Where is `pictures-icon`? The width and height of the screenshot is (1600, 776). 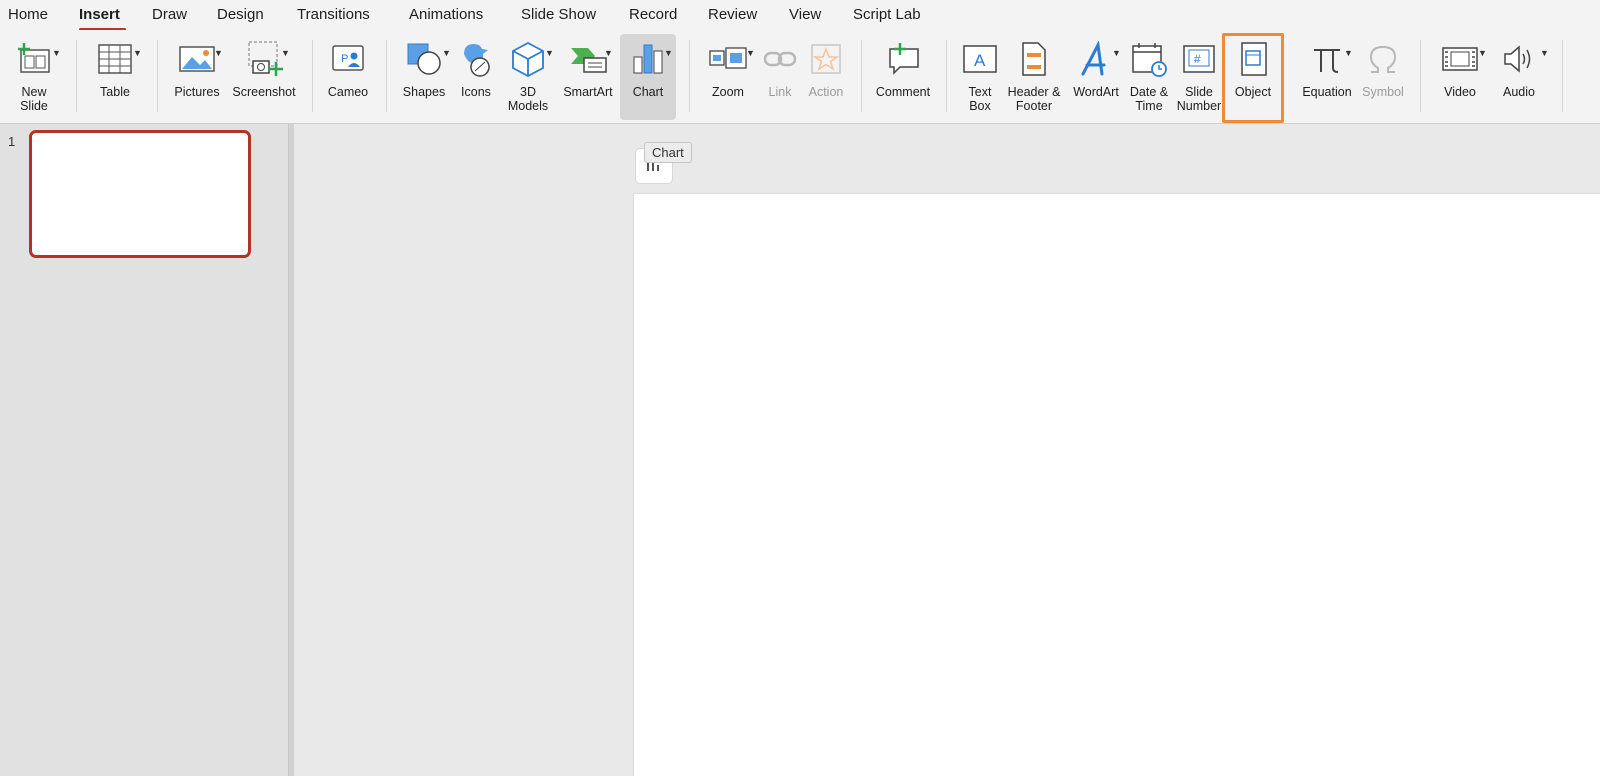 pictures-icon is located at coordinates (197, 59).